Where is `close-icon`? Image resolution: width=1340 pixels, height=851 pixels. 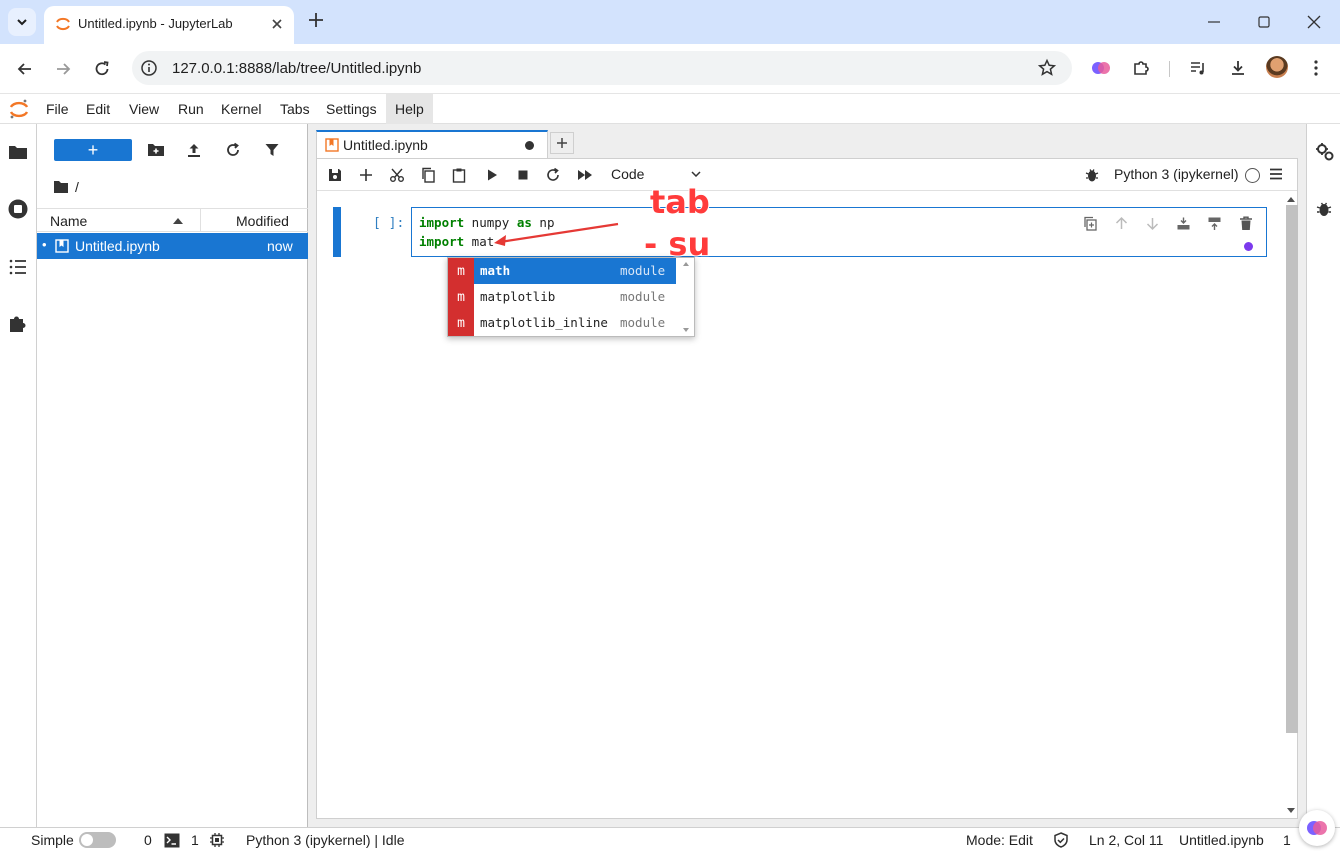 close-icon is located at coordinates (277, 24).